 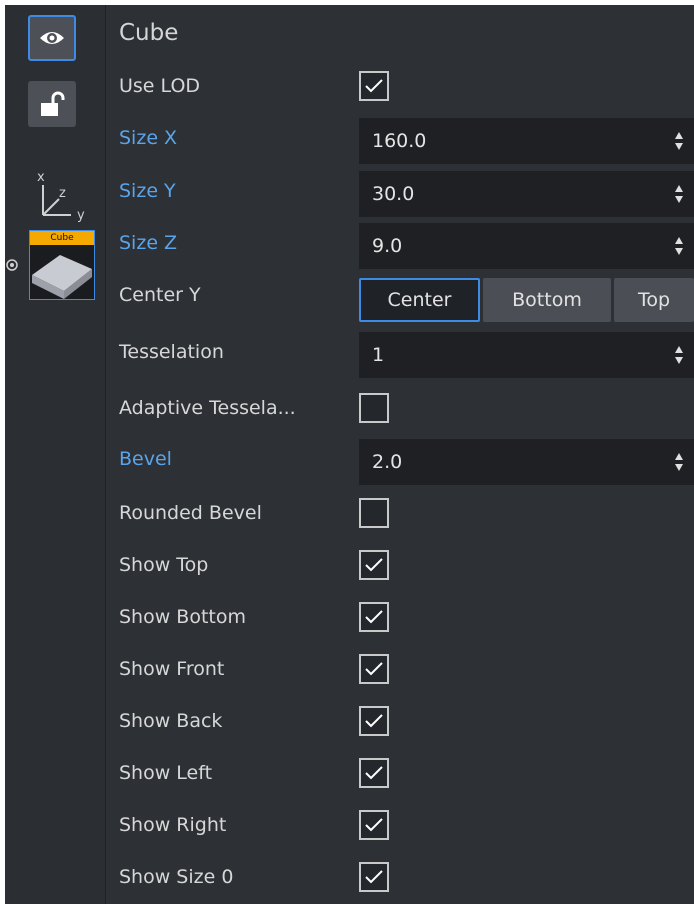 I want to click on cube-thumbnail: Cube, so click(x=62, y=265).